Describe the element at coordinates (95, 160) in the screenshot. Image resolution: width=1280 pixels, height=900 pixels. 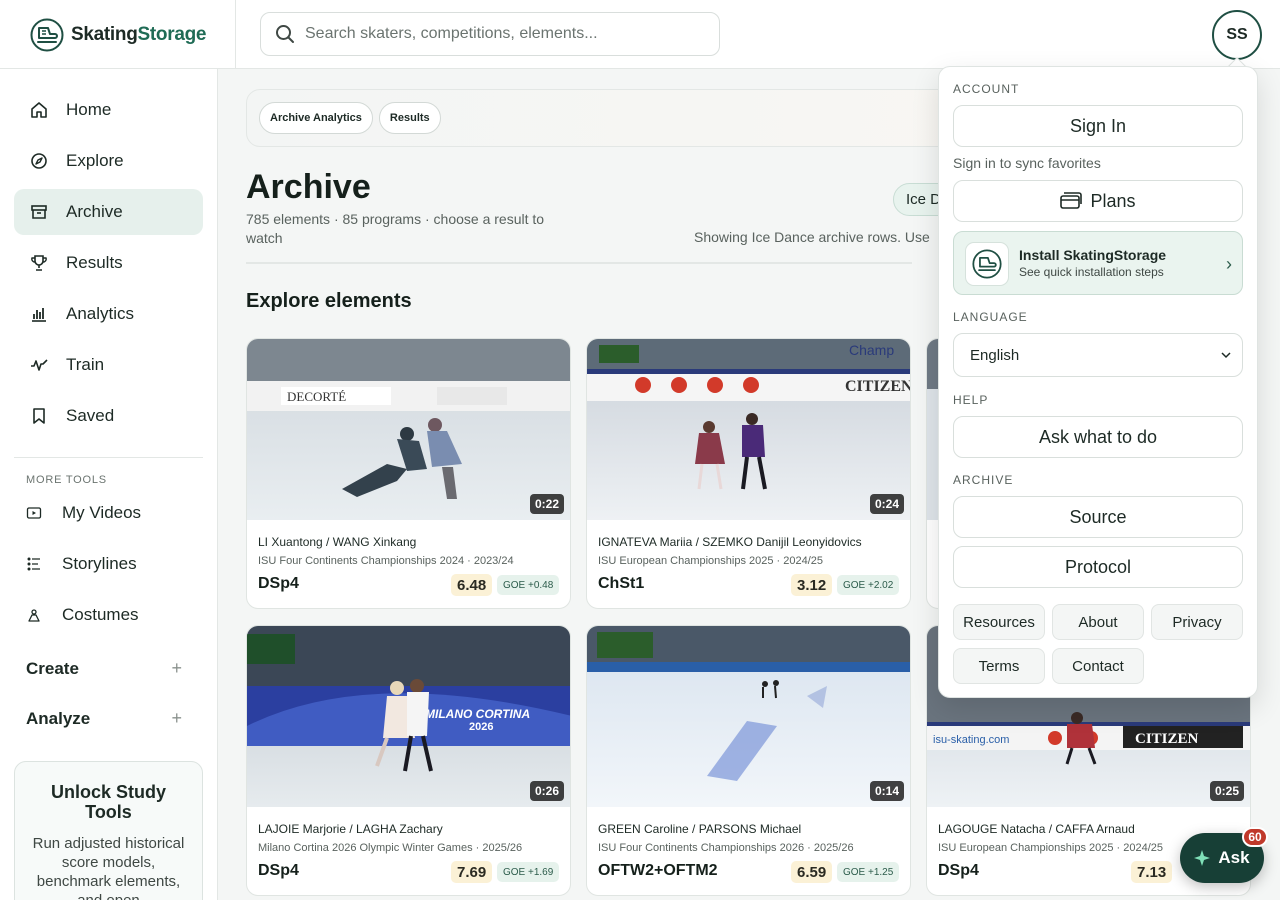
I see `sidebar-item-label: Explore` at that location.